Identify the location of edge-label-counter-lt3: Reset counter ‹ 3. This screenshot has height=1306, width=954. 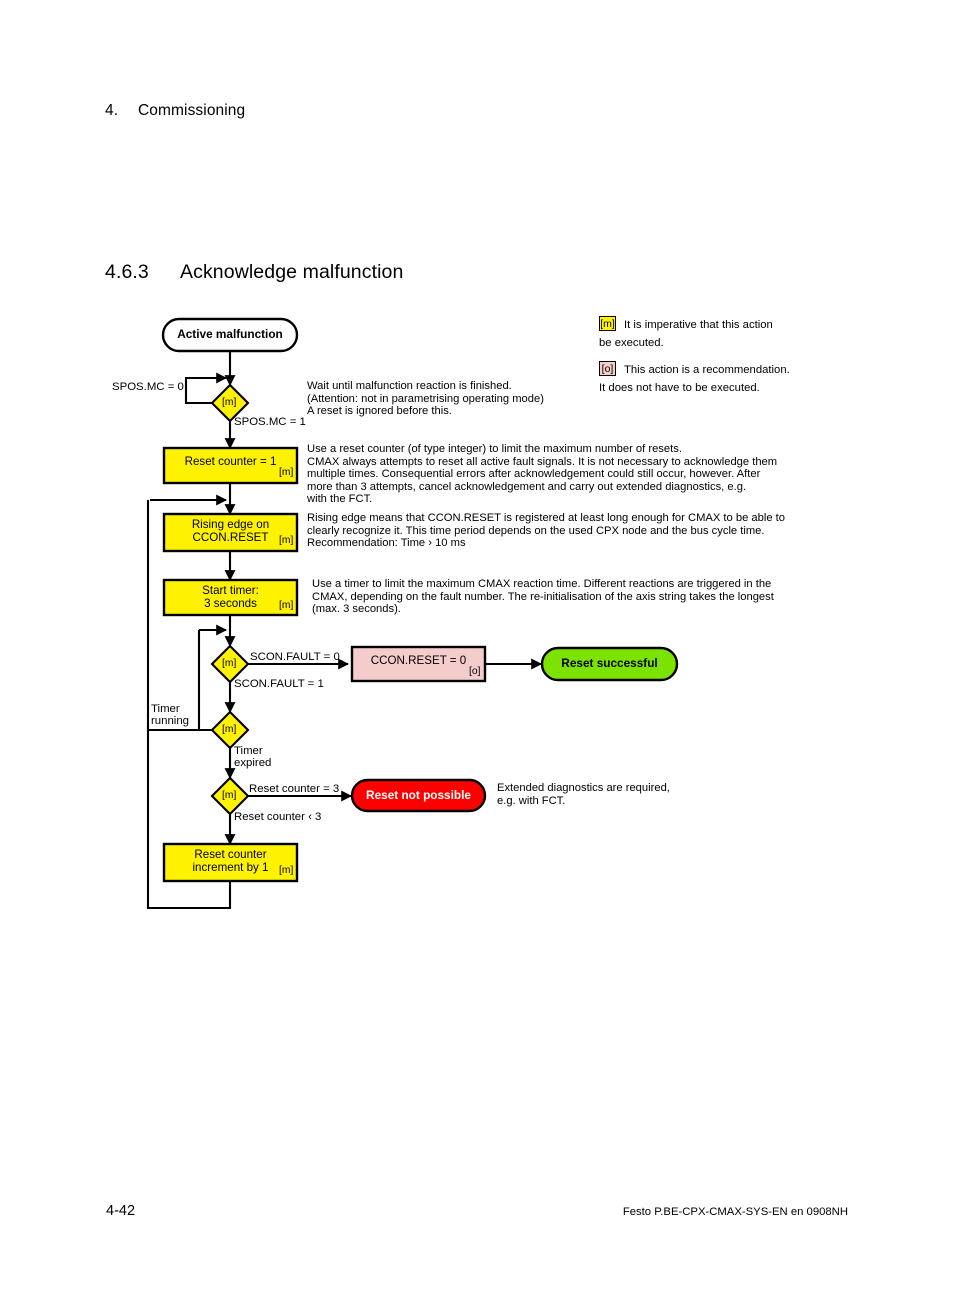
(278, 817).